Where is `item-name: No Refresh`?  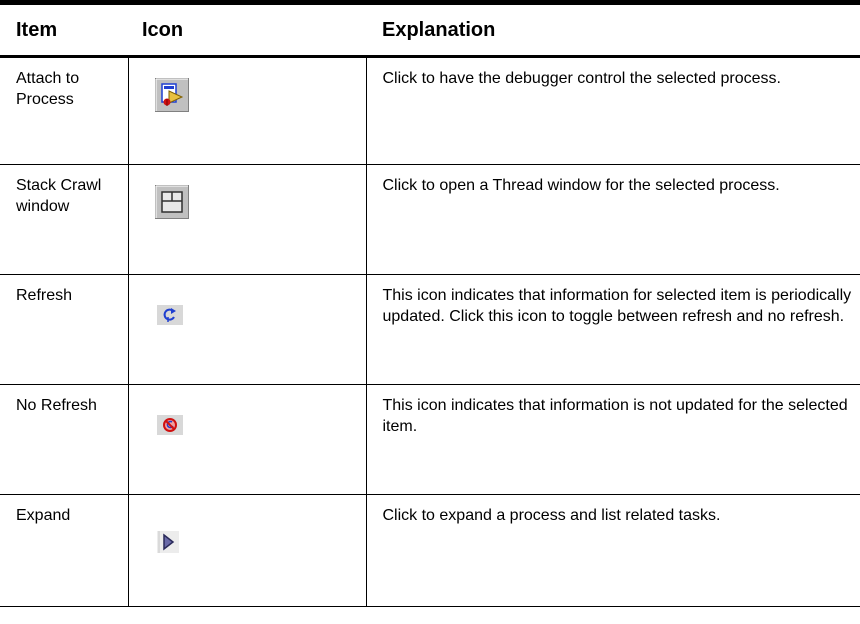
item-name: No Refresh is located at coordinates (64, 439).